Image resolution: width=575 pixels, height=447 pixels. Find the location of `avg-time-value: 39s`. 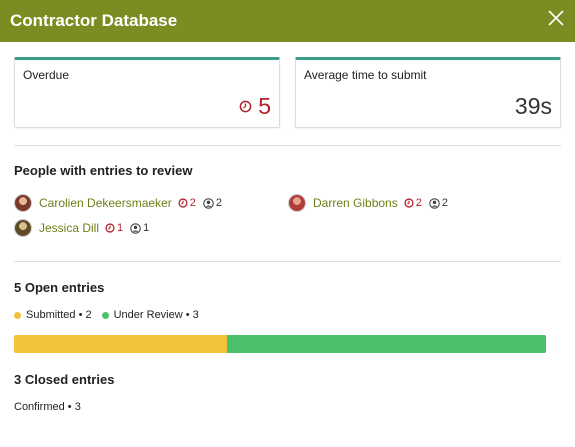

avg-time-value: 39s is located at coordinates (533, 106).